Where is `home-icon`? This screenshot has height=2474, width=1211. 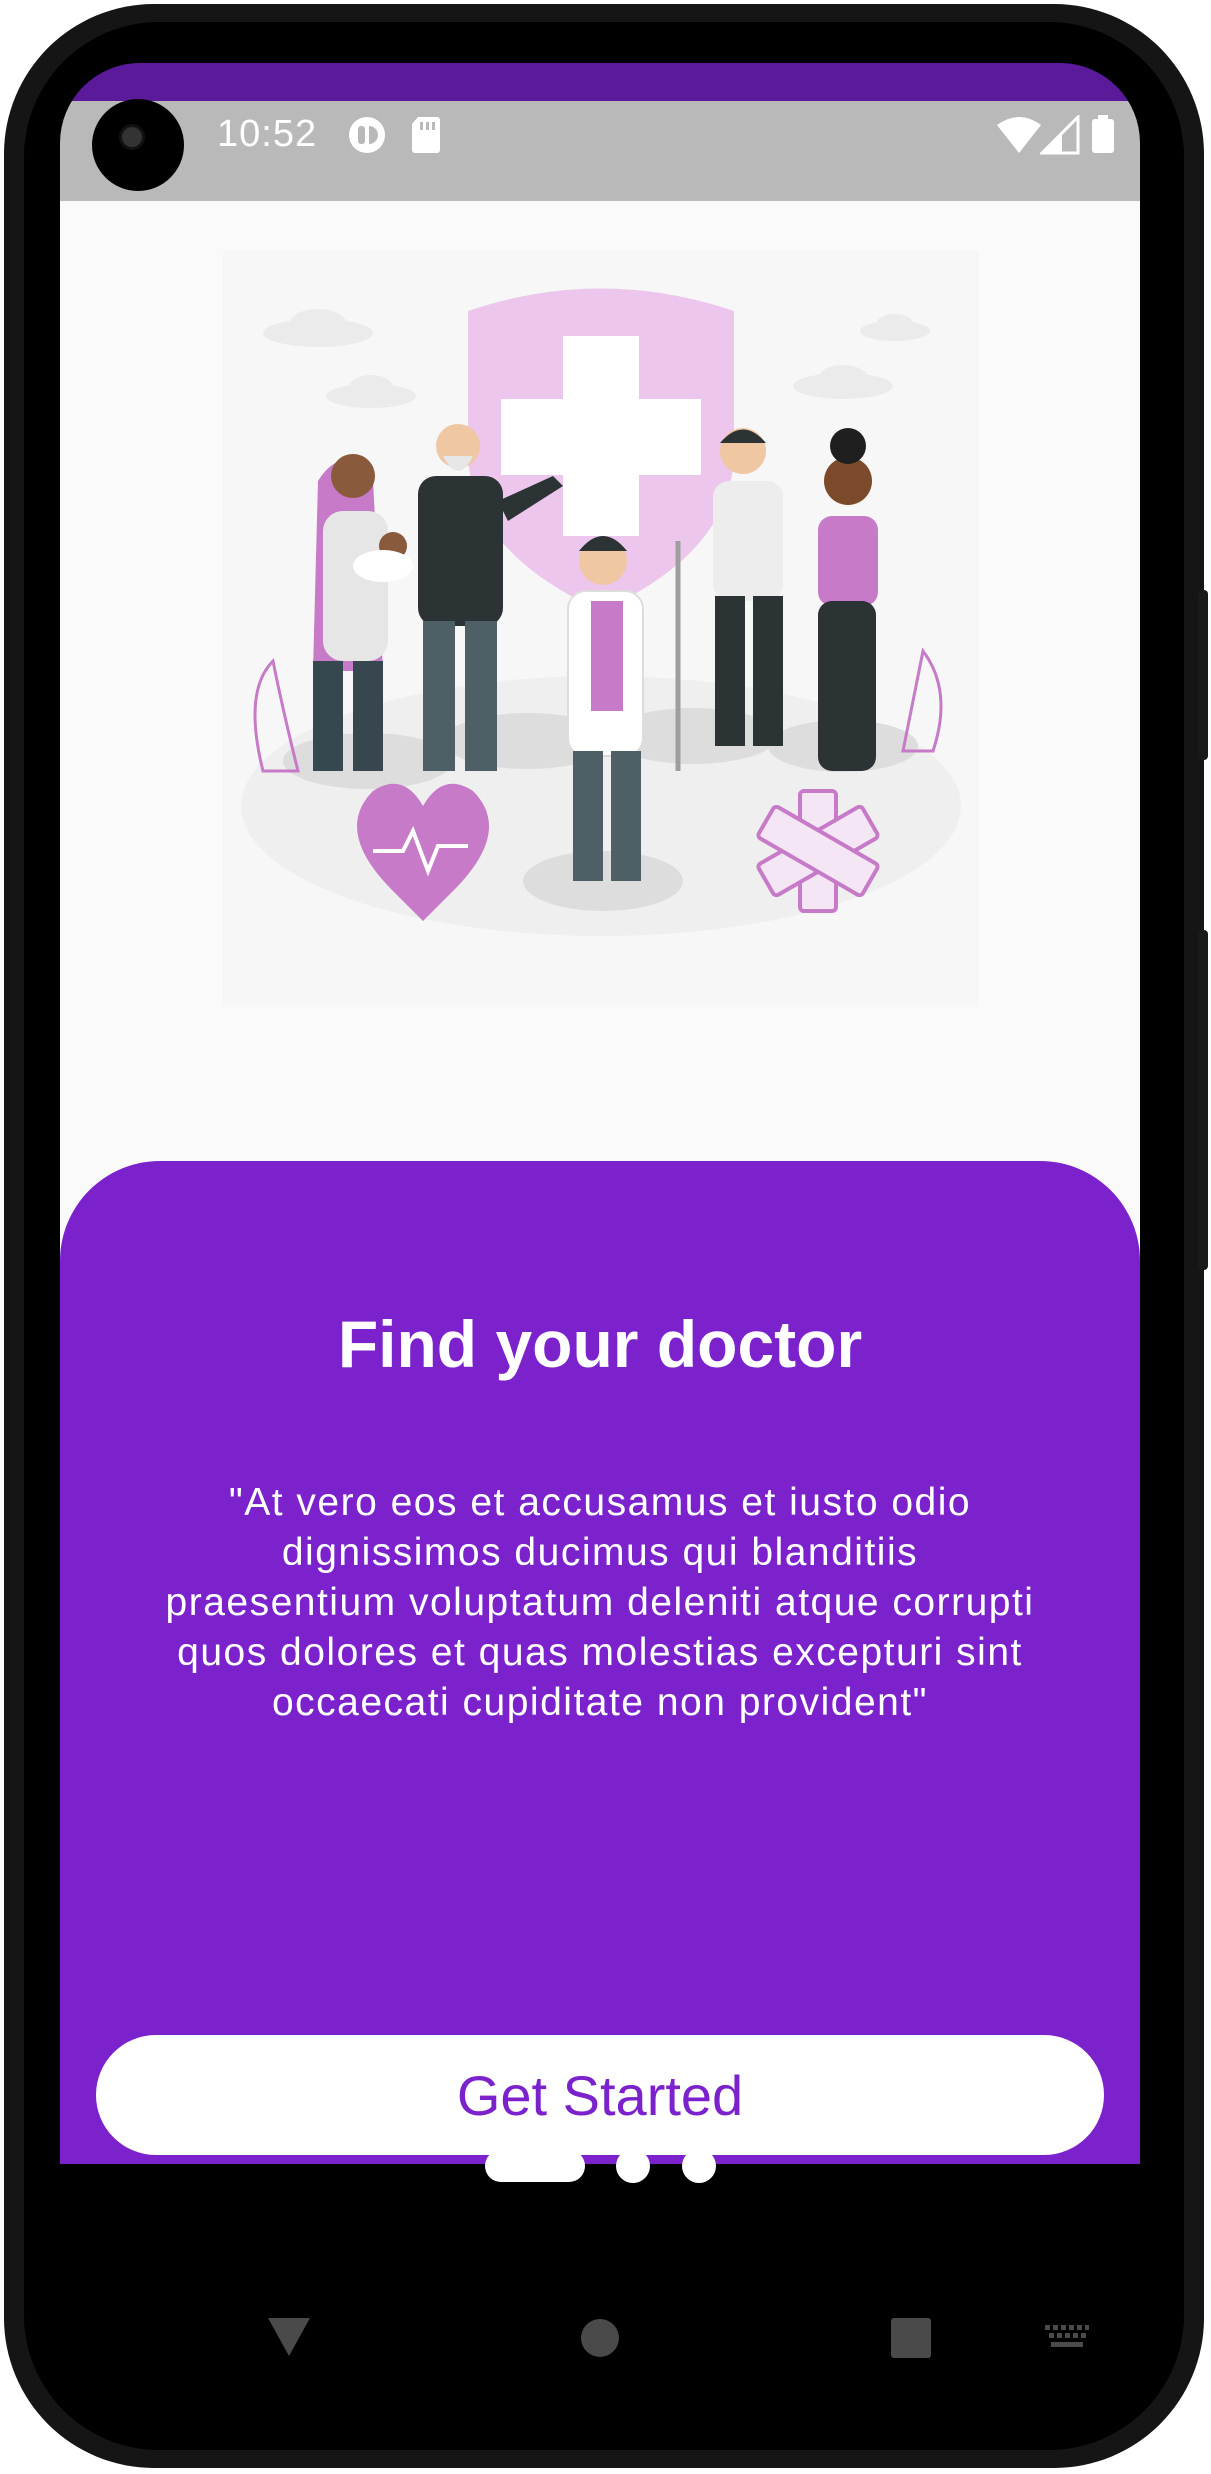
home-icon is located at coordinates (600, 2338).